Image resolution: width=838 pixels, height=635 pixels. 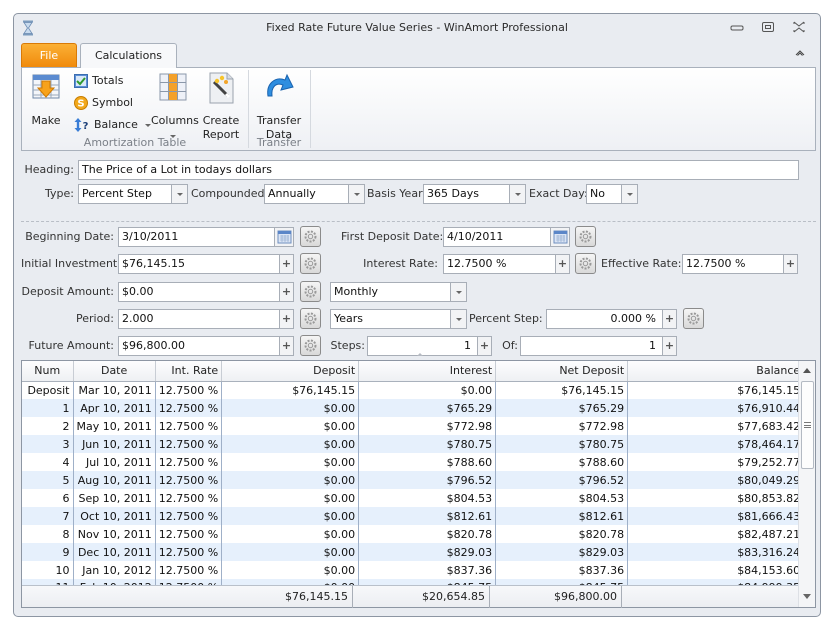 What do you see at coordinates (420, 354) in the screenshot?
I see `splitter-grip-icon` at bounding box center [420, 354].